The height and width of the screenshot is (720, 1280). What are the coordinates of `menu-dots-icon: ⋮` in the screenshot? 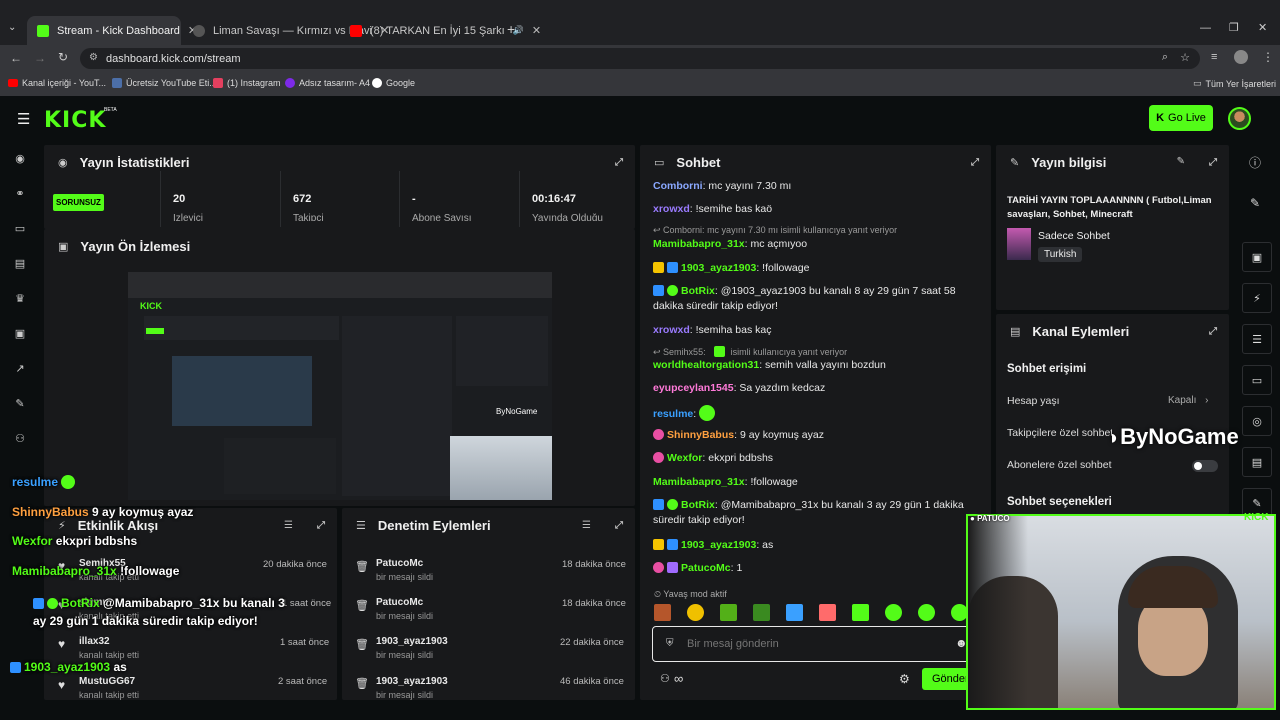 It's located at (1268, 57).